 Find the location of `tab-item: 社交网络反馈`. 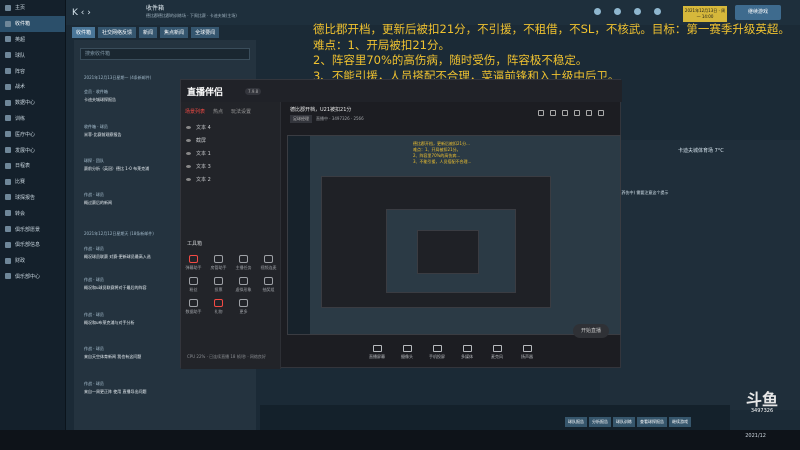

tab-item: 社交网络反馈 is located at coordinates (117, 32).